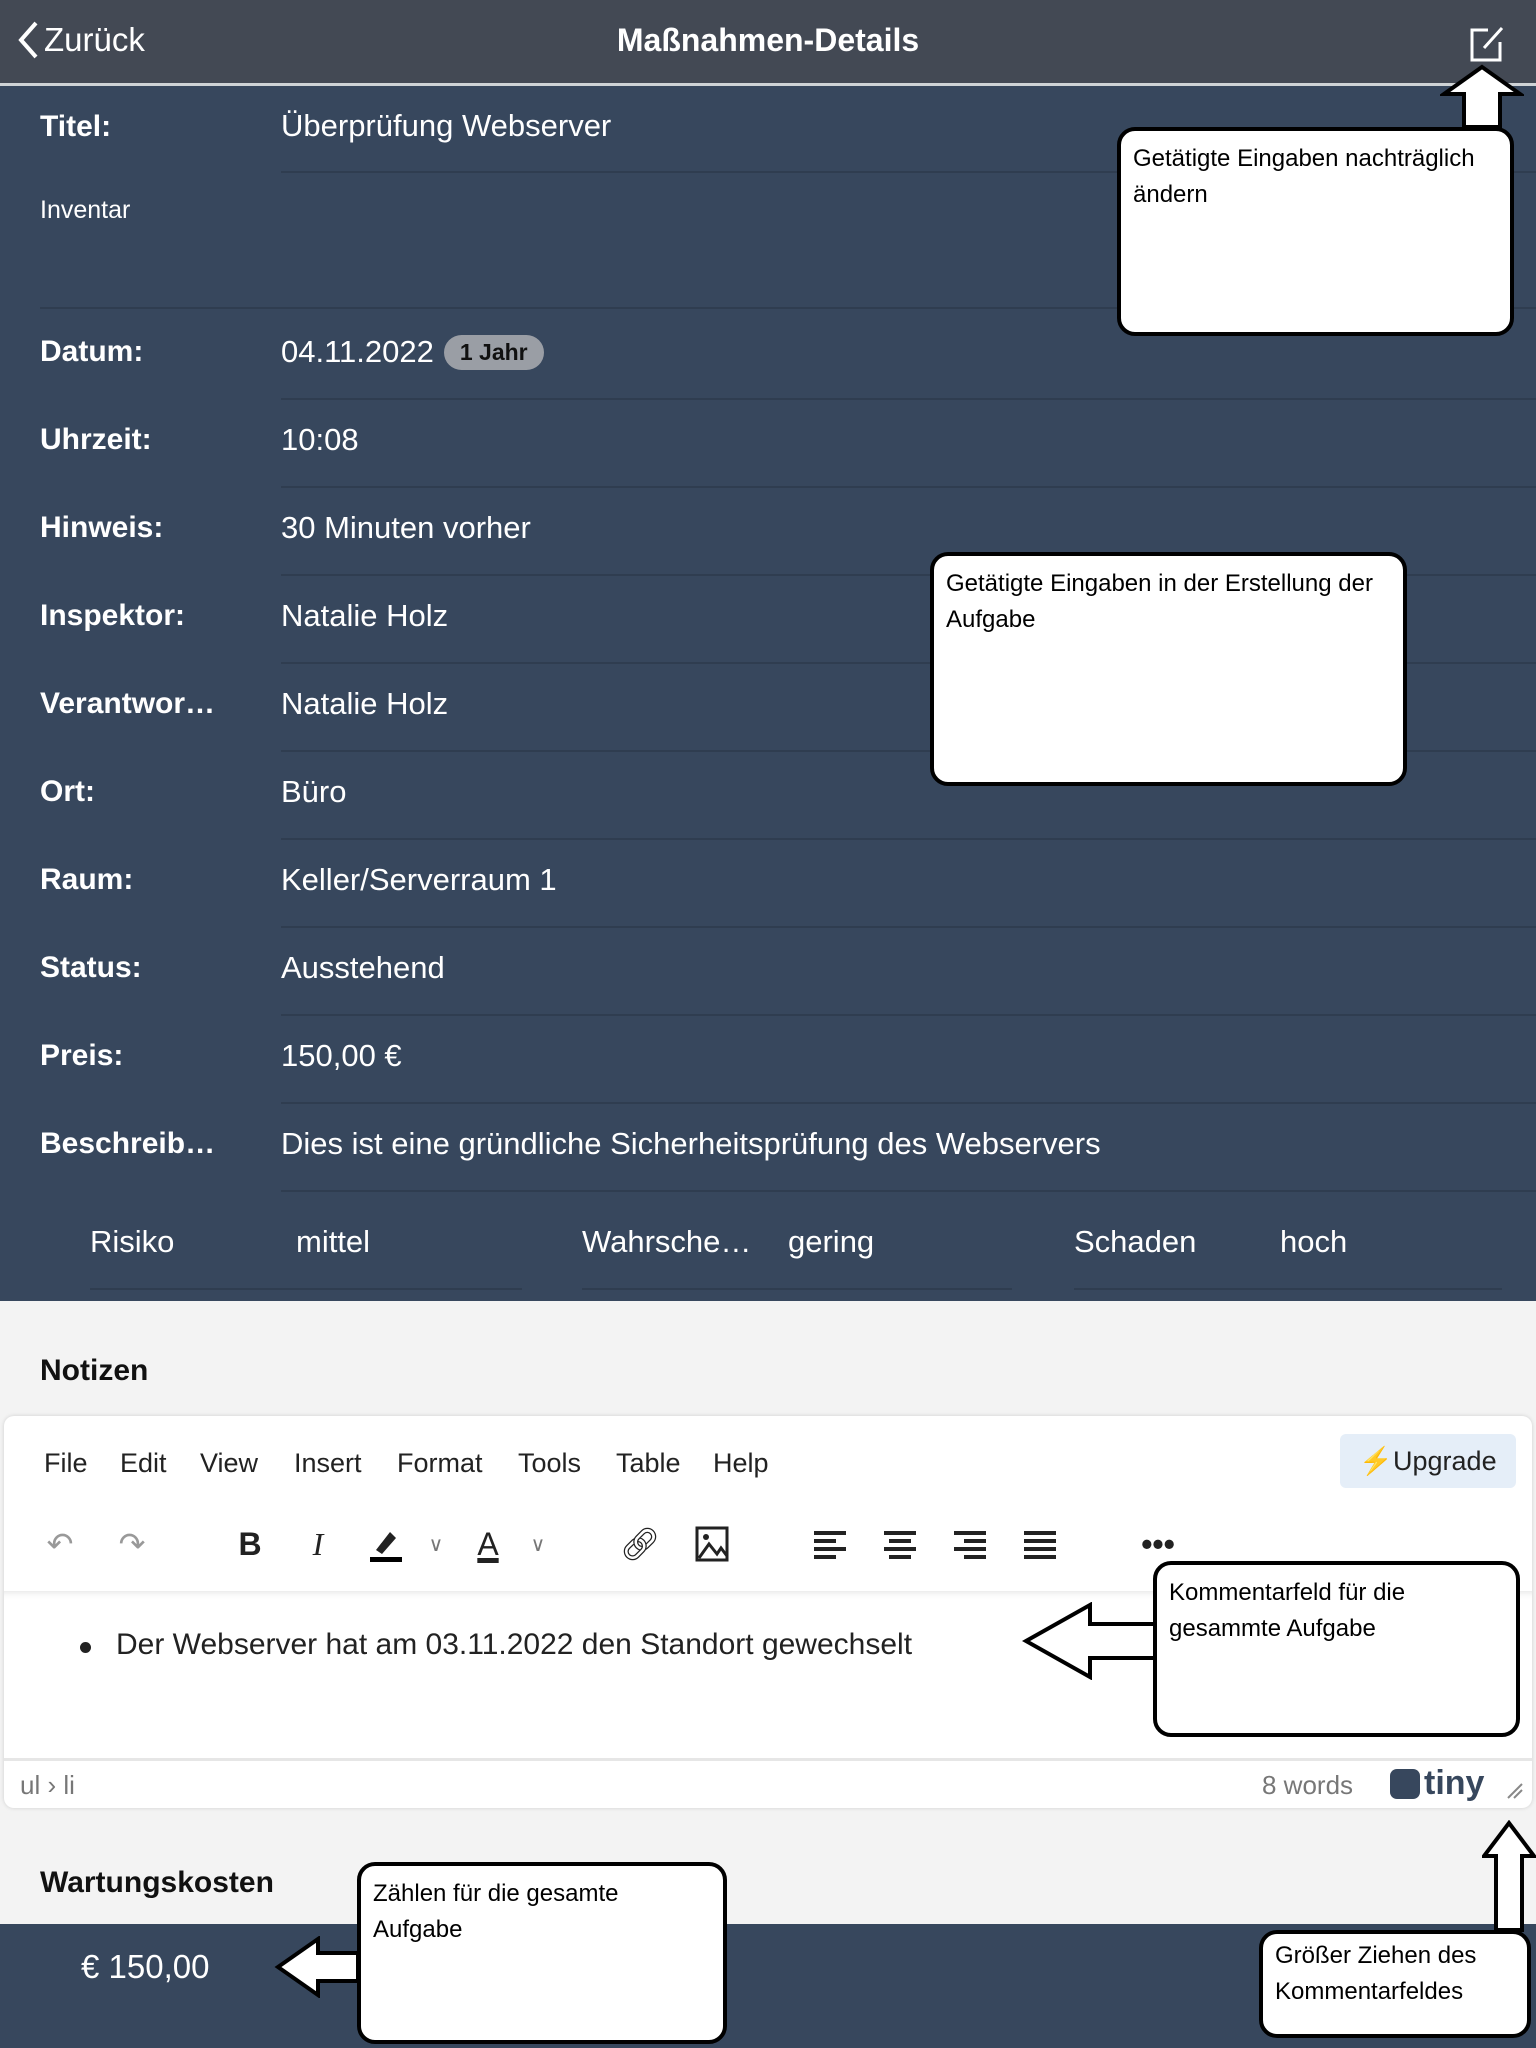  I want to click on field-label: Raum:, so click(87, 879).